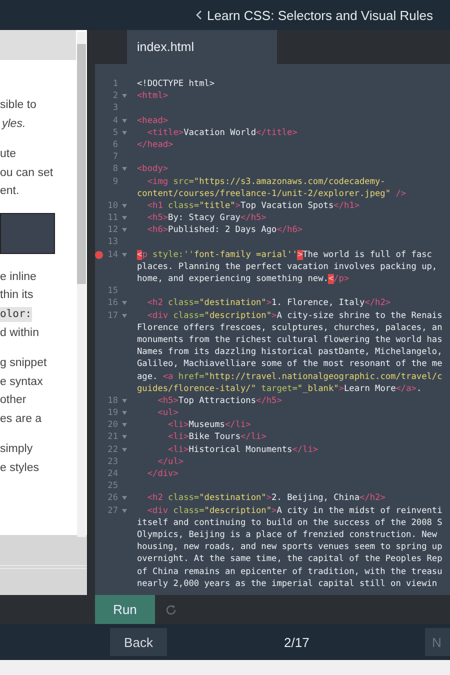  What do you see at coordinates (115, 182) in the screenshot?
I see `line-number: 9` at bounding box center [115, 182].